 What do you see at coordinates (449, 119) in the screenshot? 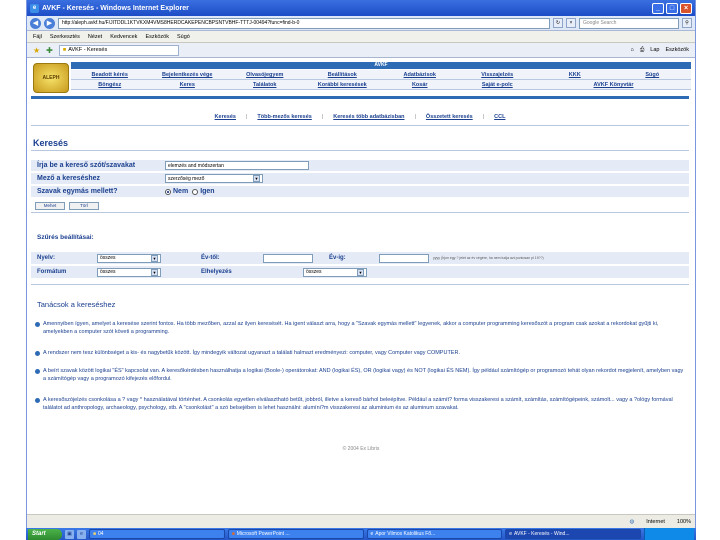
I see `subnav-osszetett: Összetett keresés` at bounding box center [449, 119].